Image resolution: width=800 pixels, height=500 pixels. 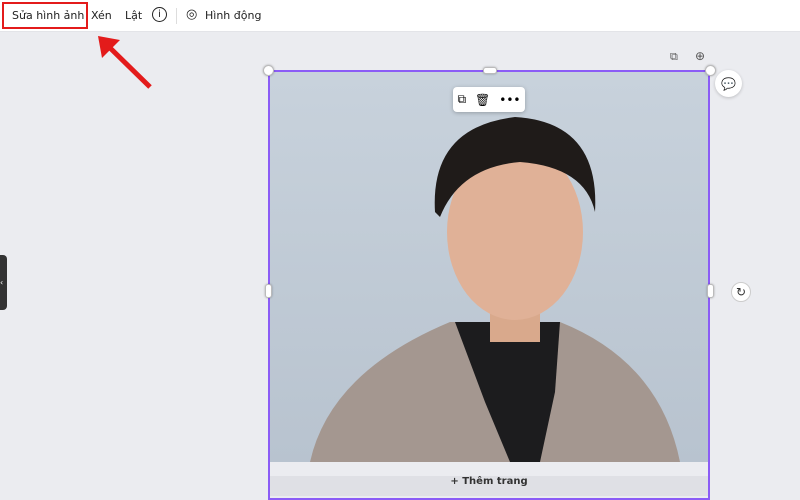 What do you see at coordinates (674, 57) in the screenshot?
I see `duplicate-page-icon: ⧉` at bounding box center [674, 57].